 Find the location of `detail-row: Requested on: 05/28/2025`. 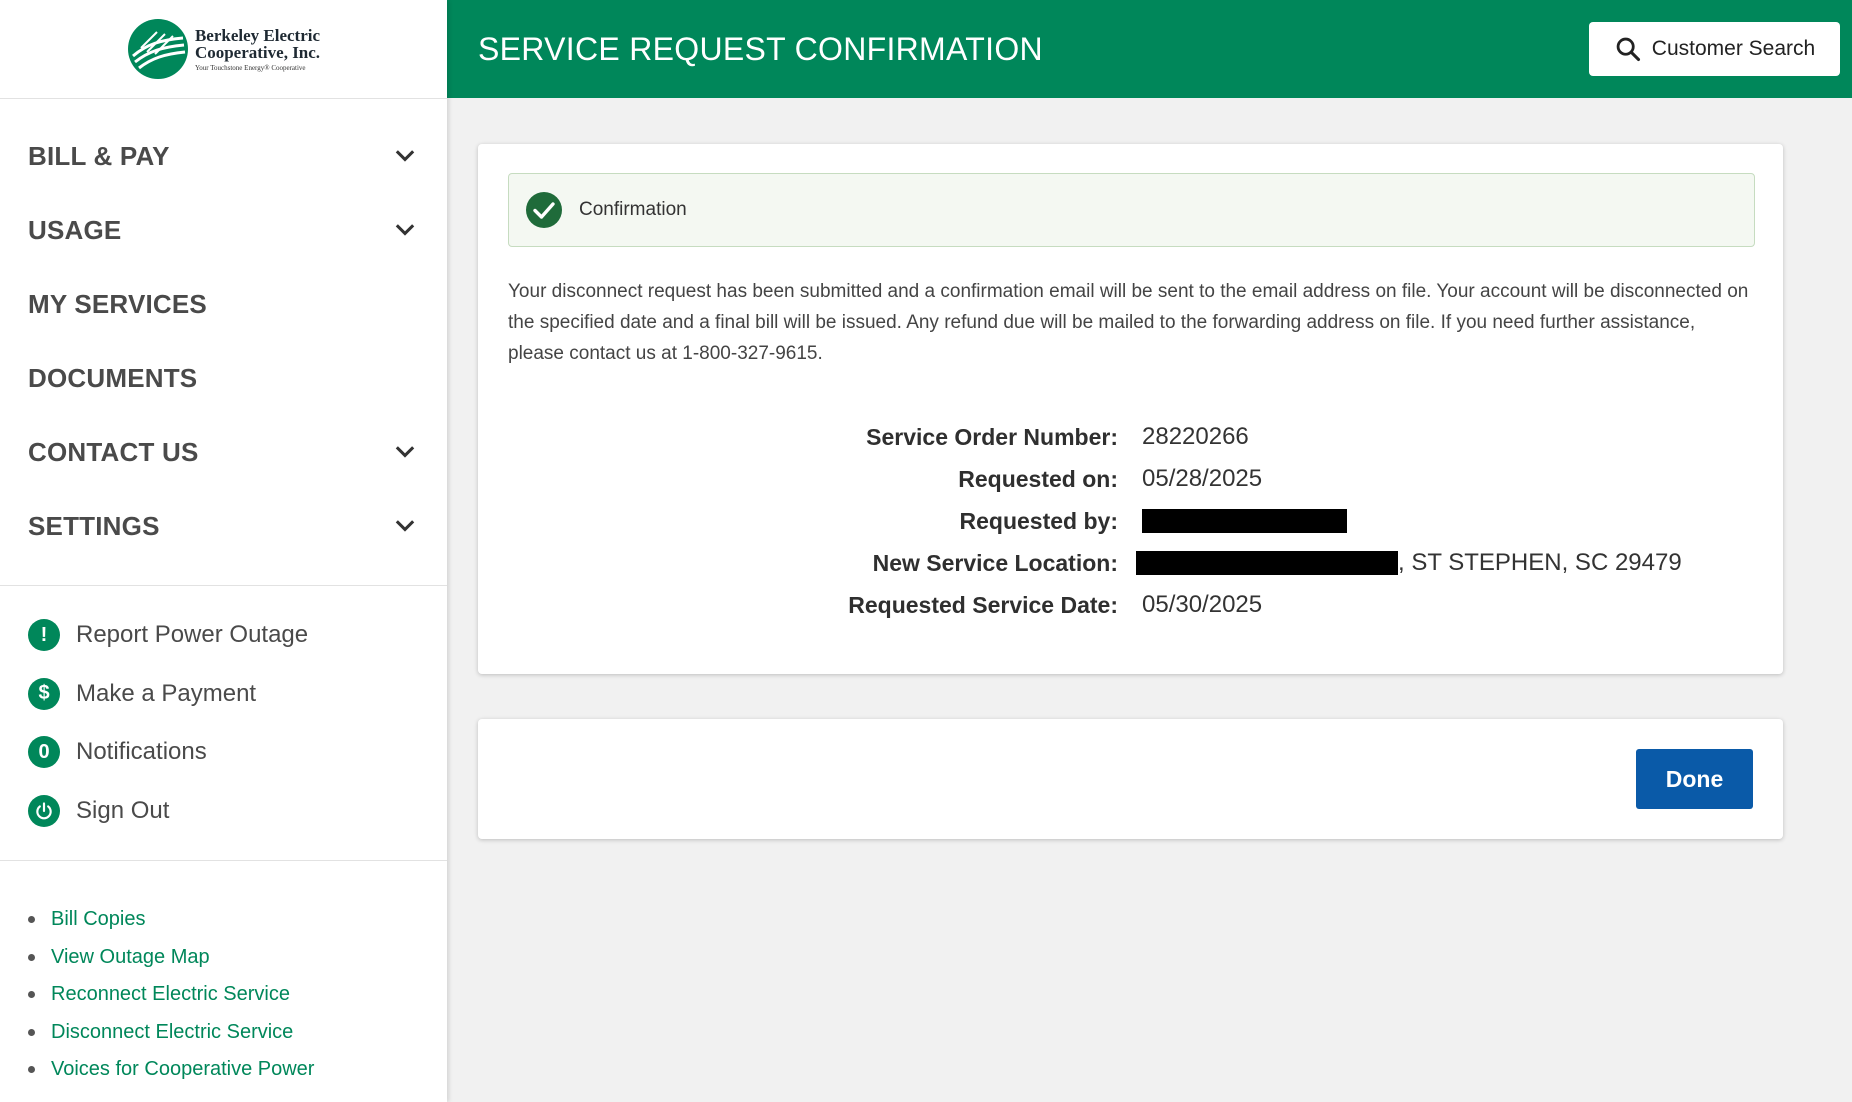

detail-row: Requested on: 05/28/2025 is located at coordinates (1130, 479).